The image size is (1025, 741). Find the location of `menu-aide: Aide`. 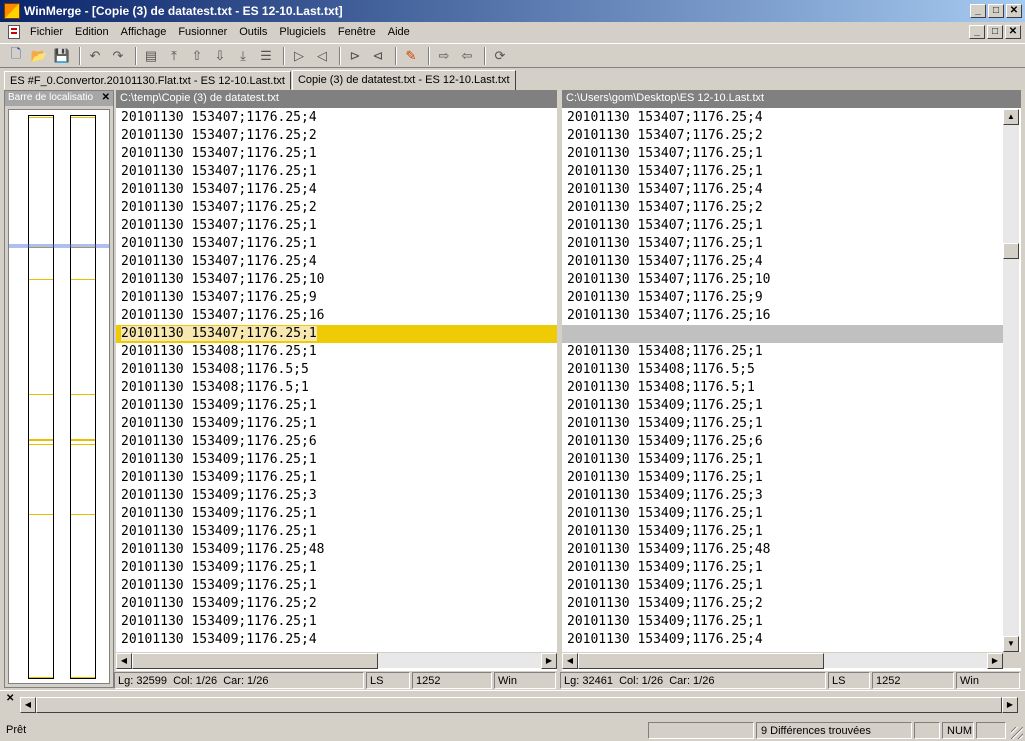

menu-aide: Aide is located at coordinates (399, 32).